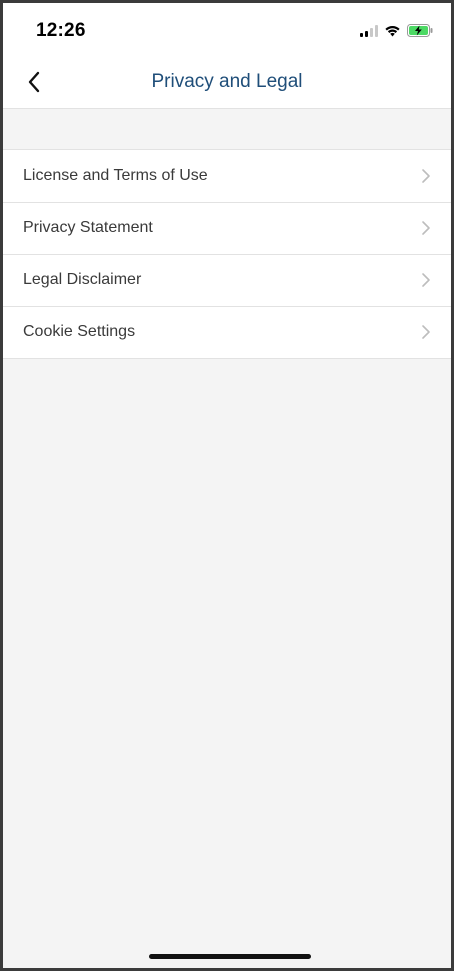 This screenshot has width=454, height=971. Describe the element at coordinates (227, 228) in the screenshot. I see `list-item-privacy-statement: Privacy Statement` at that location.